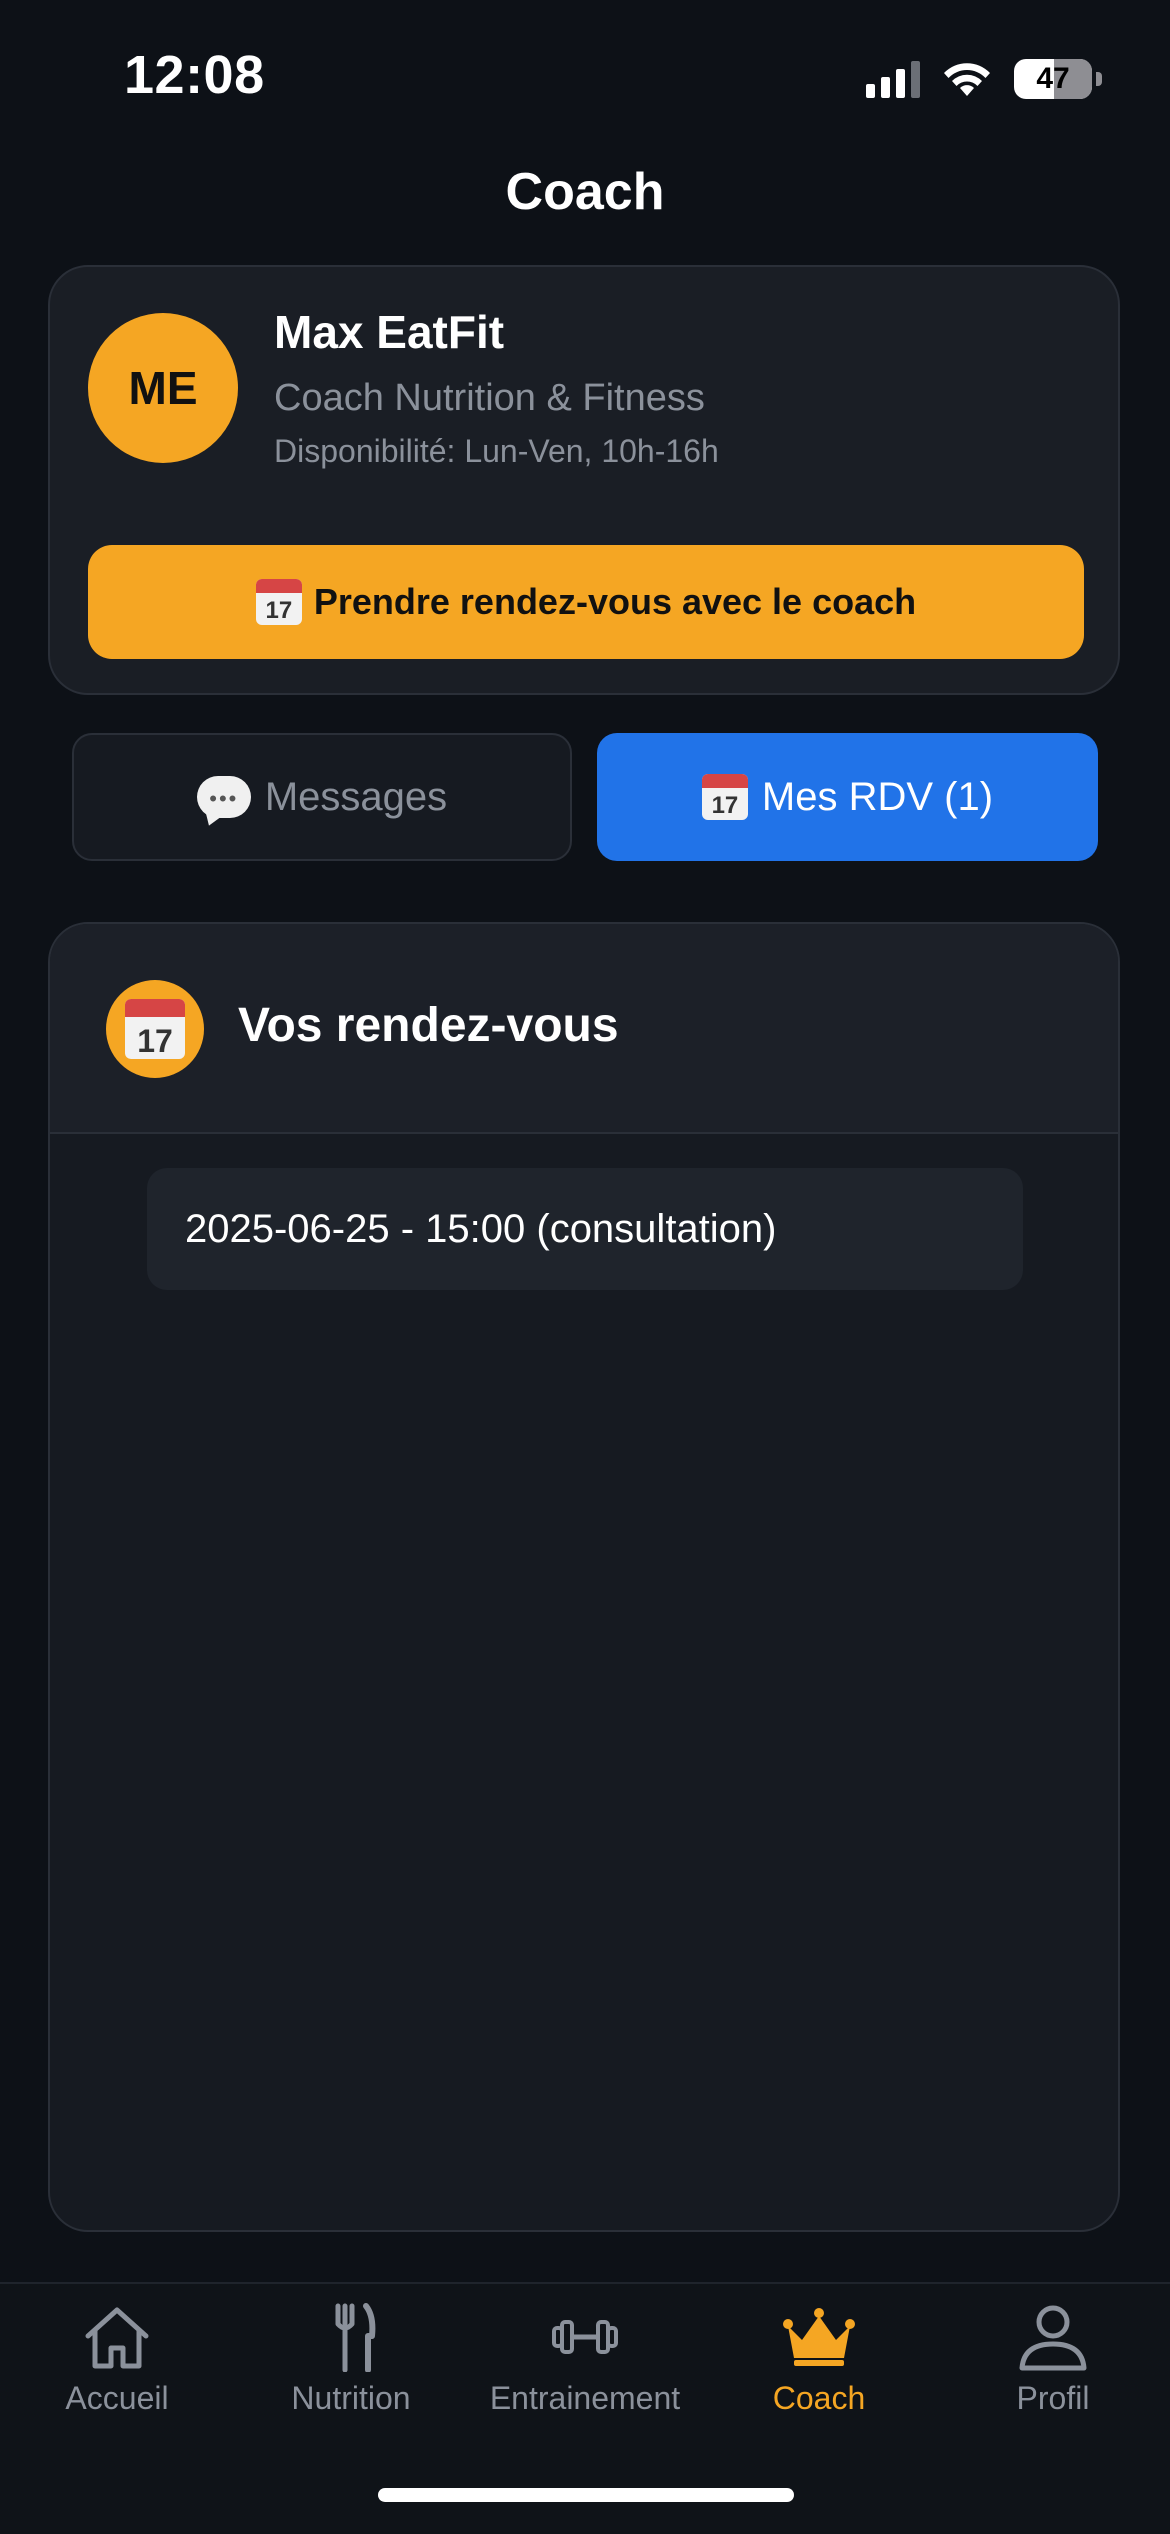  I want to click on tab-appointments: 17 Mes RDV (1), so click(847, 797).